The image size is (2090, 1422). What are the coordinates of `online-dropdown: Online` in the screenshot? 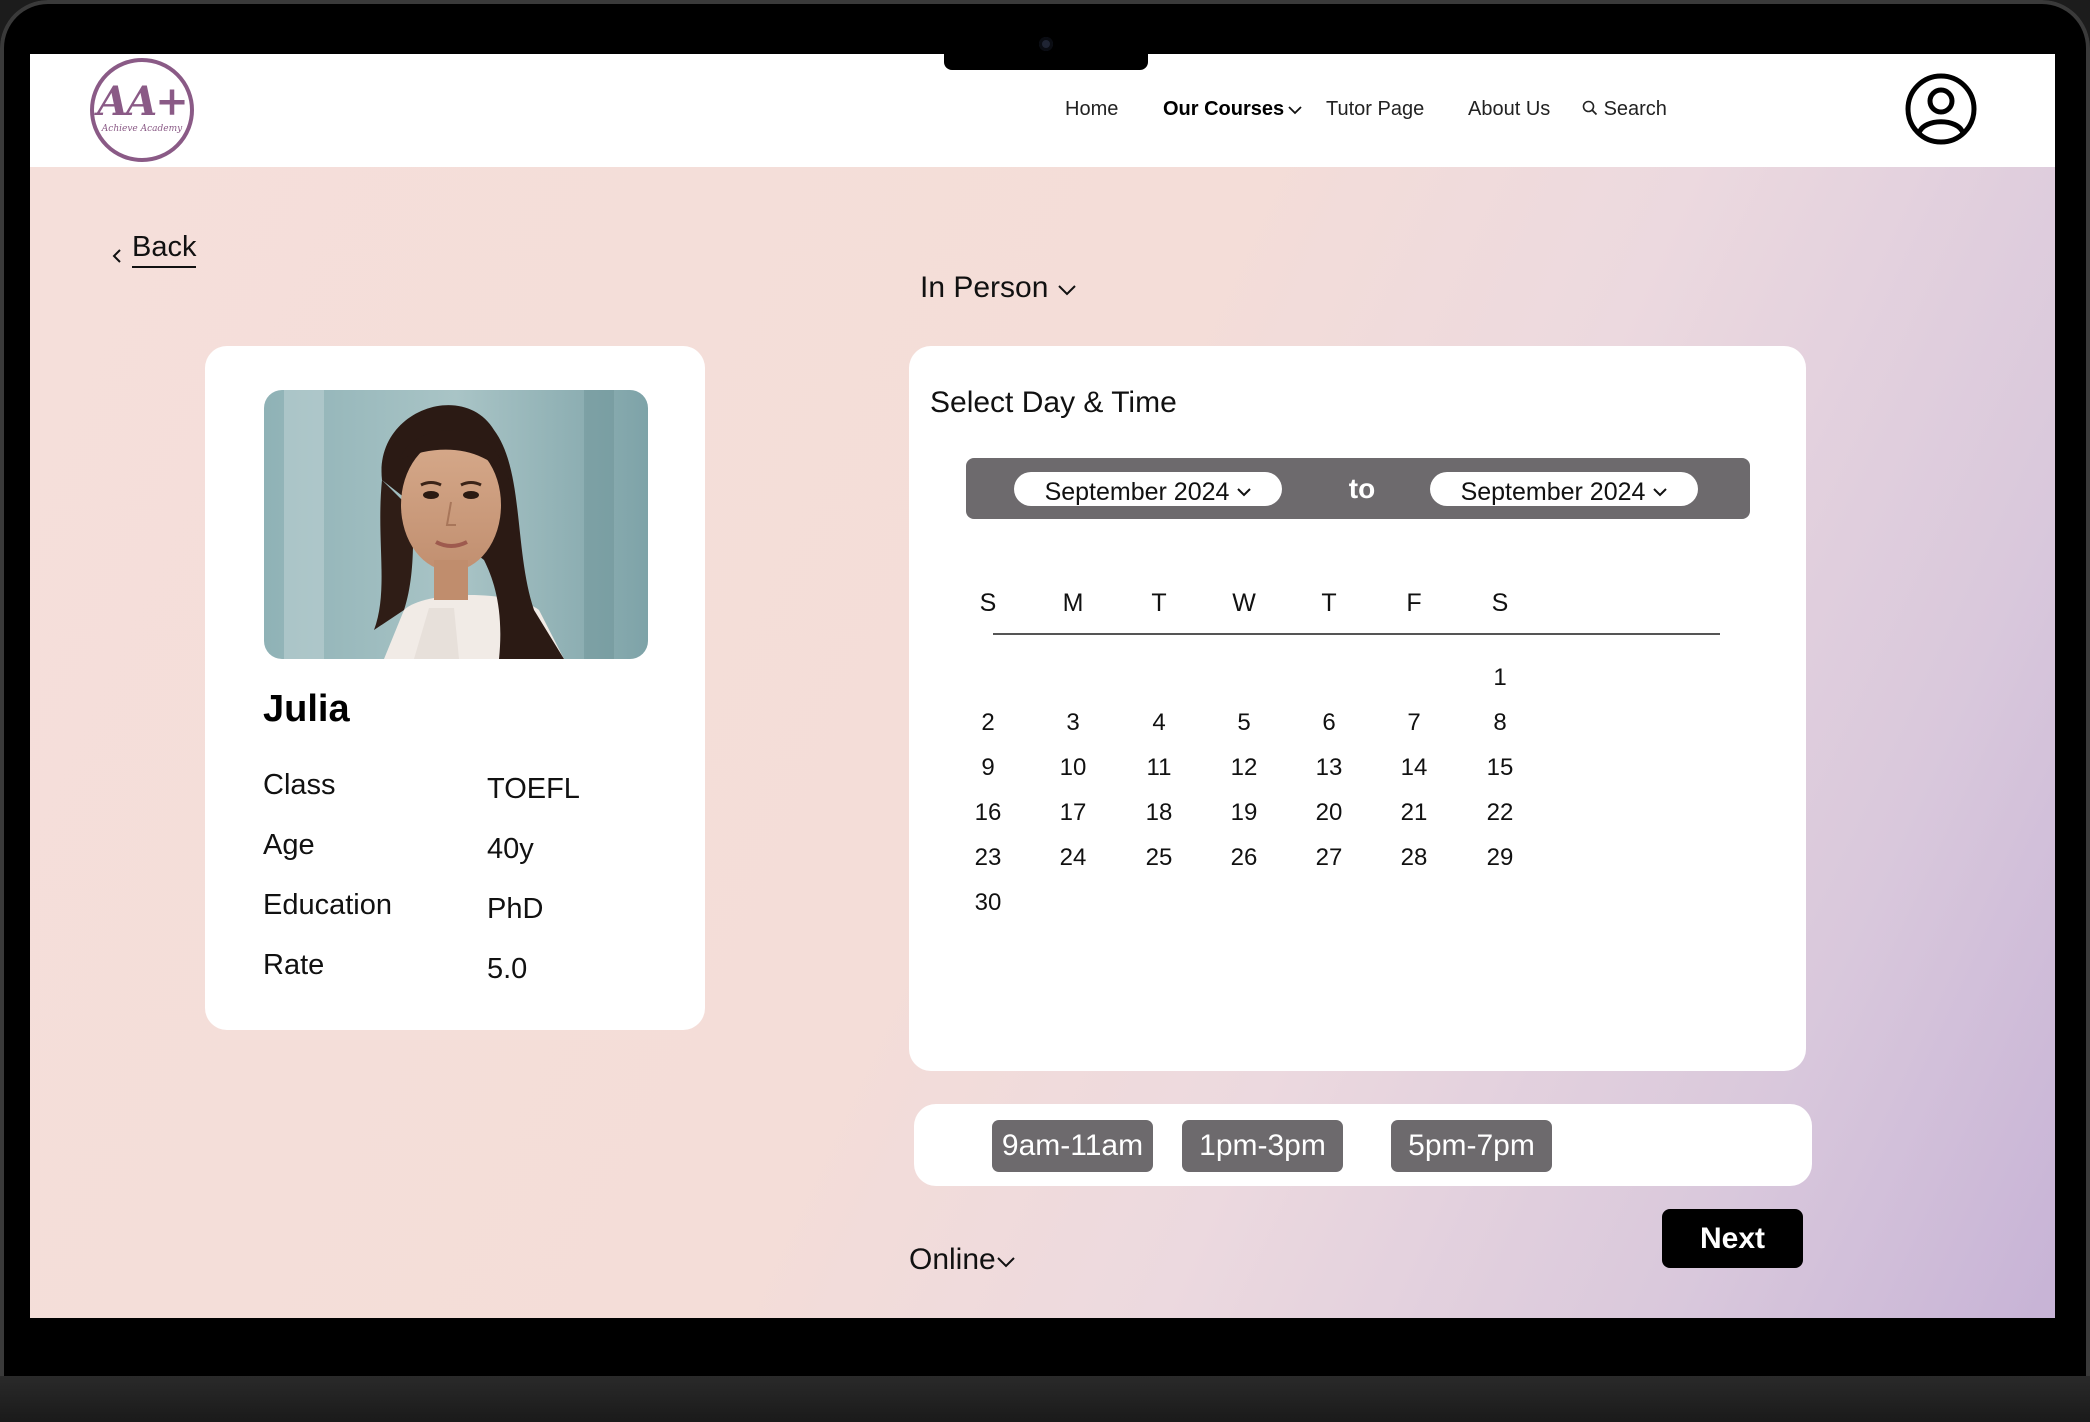 It's located at (962, 1260).